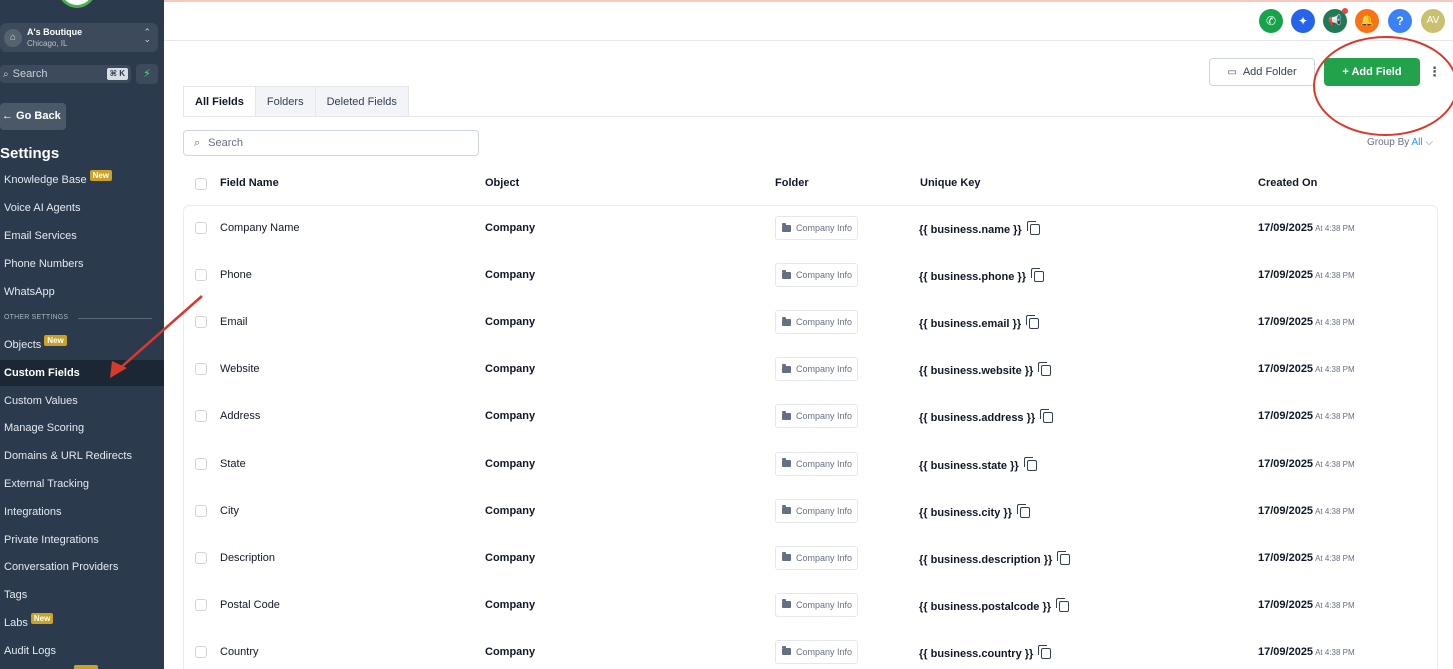 This screenshot has width=1453, height=669. What do you see at coordinates (156, 336) in the screenshot?
I see `annotation-arrow` at bounding box center [156, 336].